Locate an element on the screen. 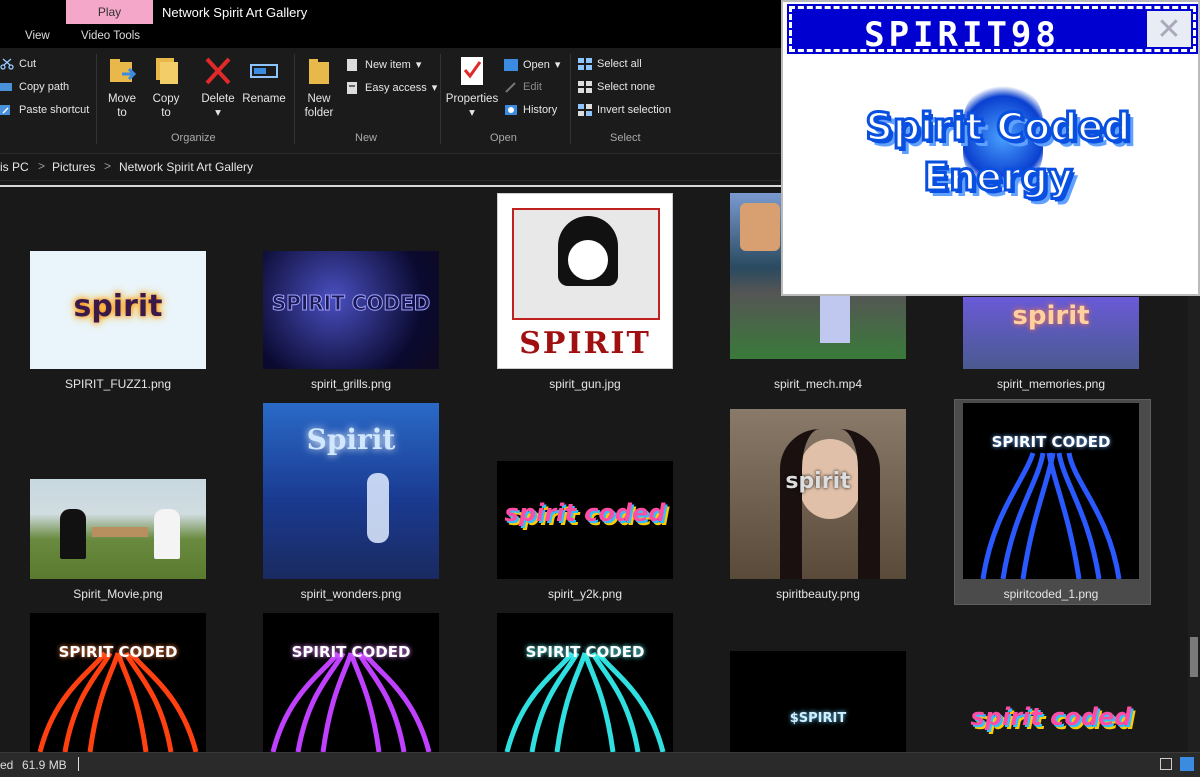 This screenshot has width=1200, height=777. copy-to-icon is located at coordinates (166, 71).